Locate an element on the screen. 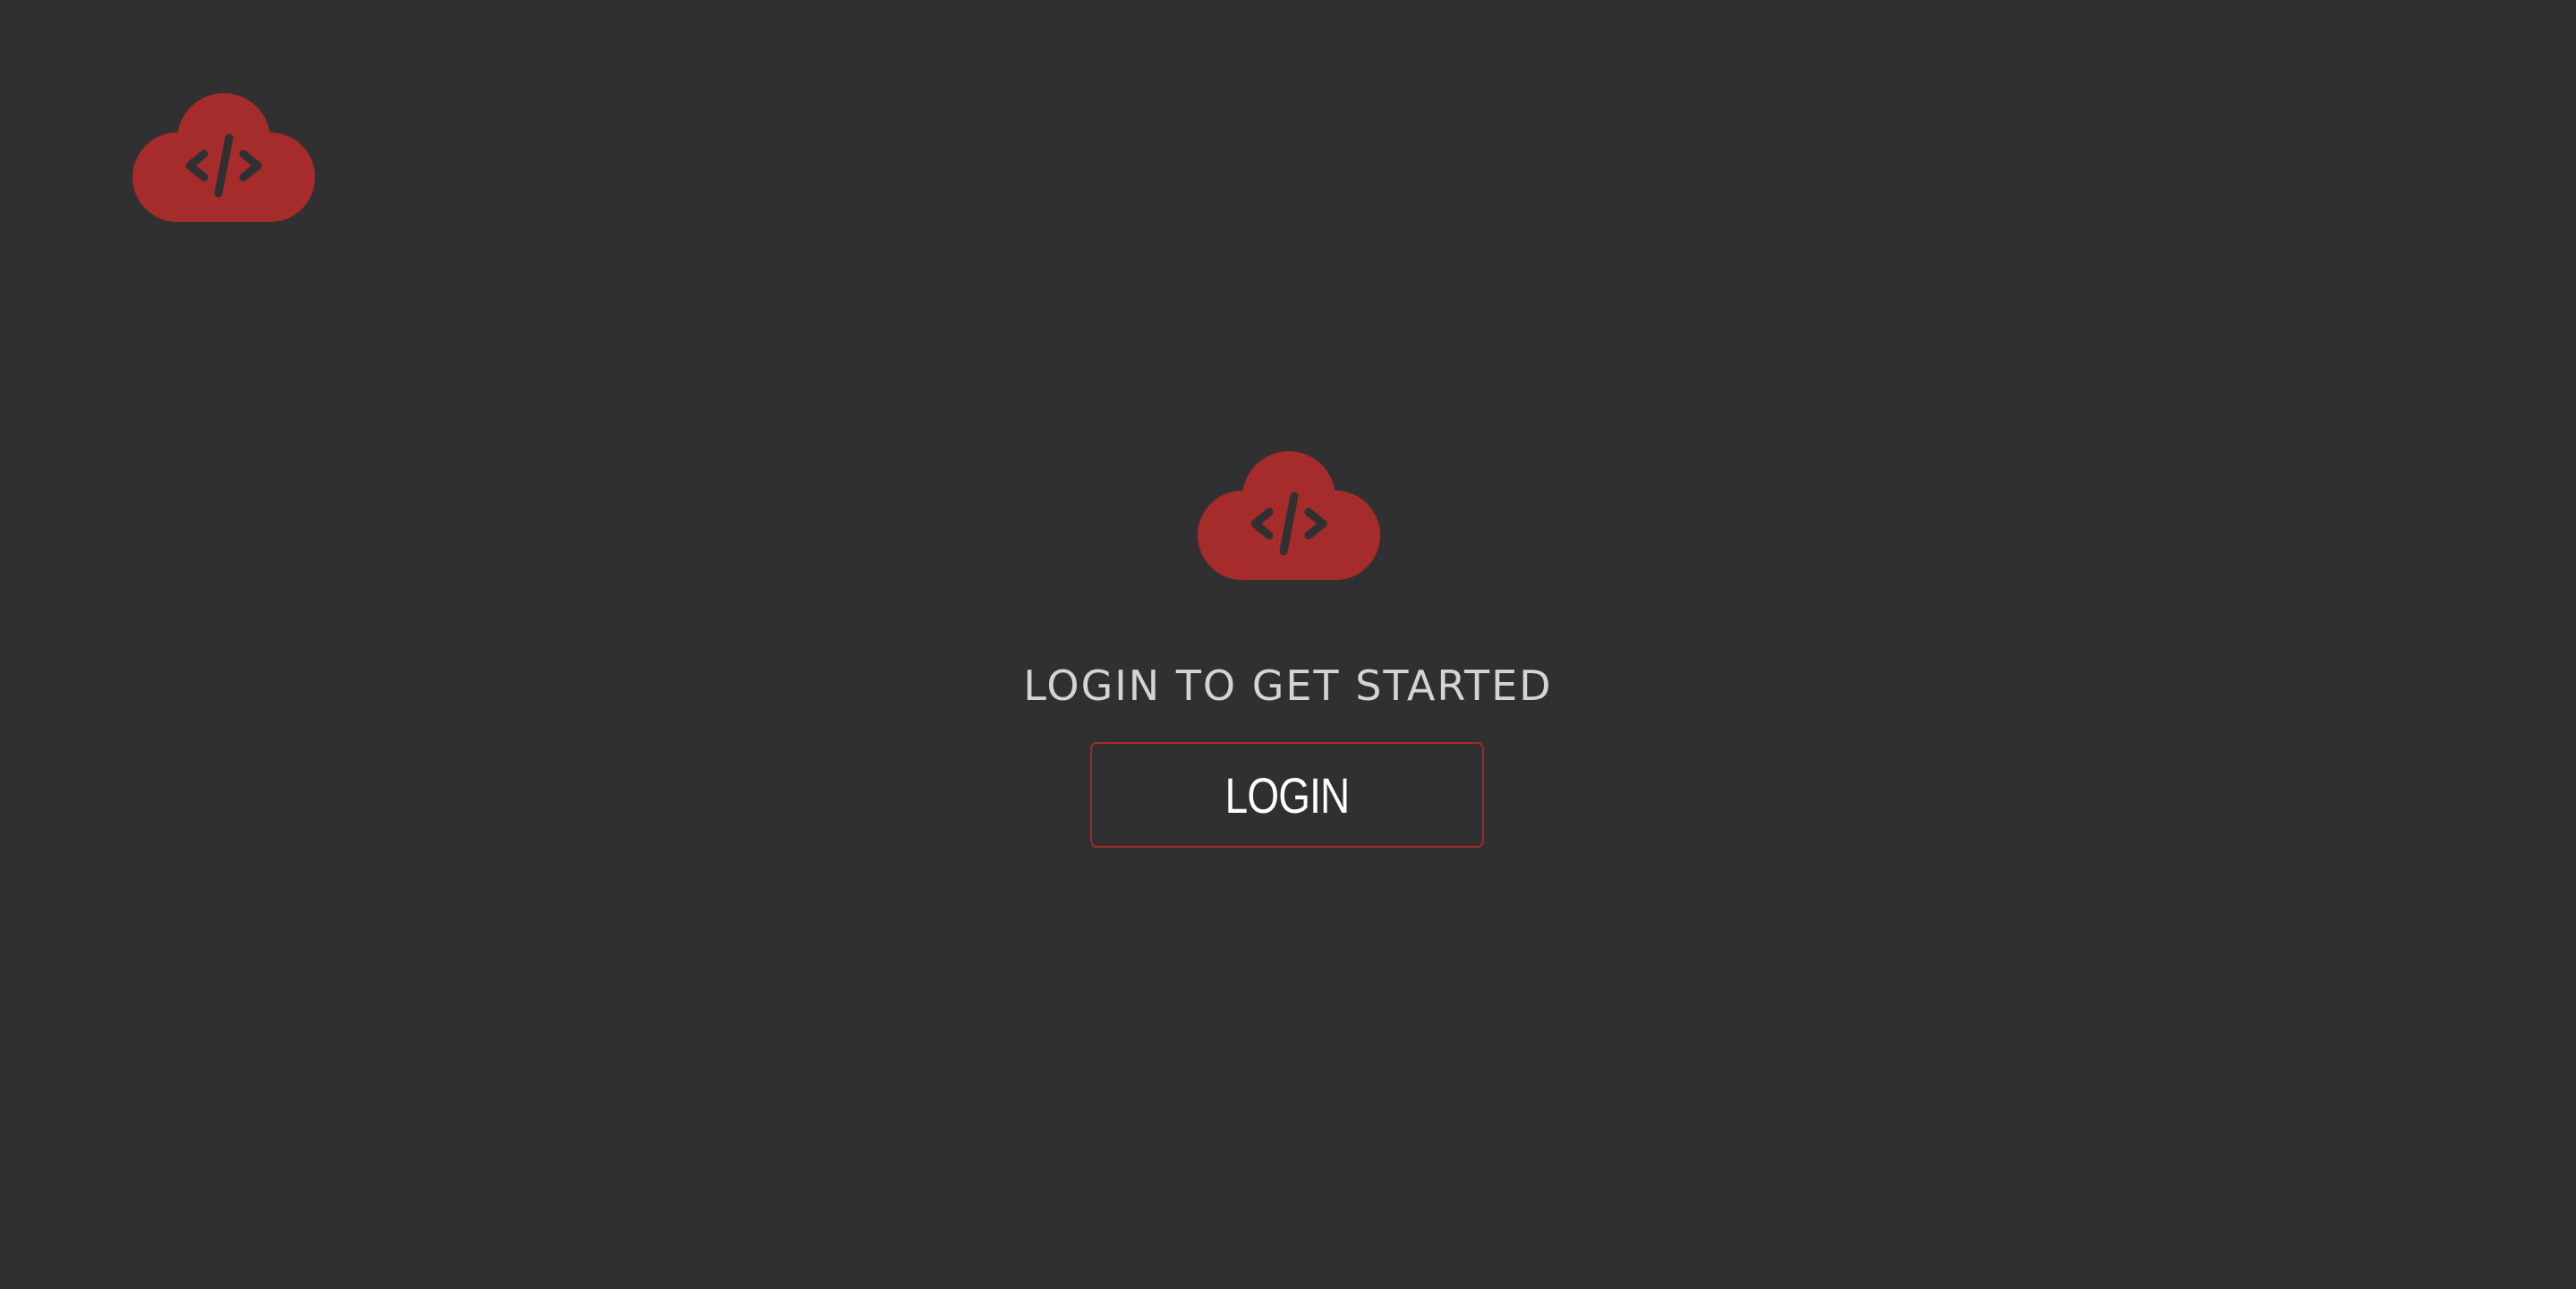 This screenshot has width=2576, height=1289. hero-logo is located at coordinates (1289, 514).